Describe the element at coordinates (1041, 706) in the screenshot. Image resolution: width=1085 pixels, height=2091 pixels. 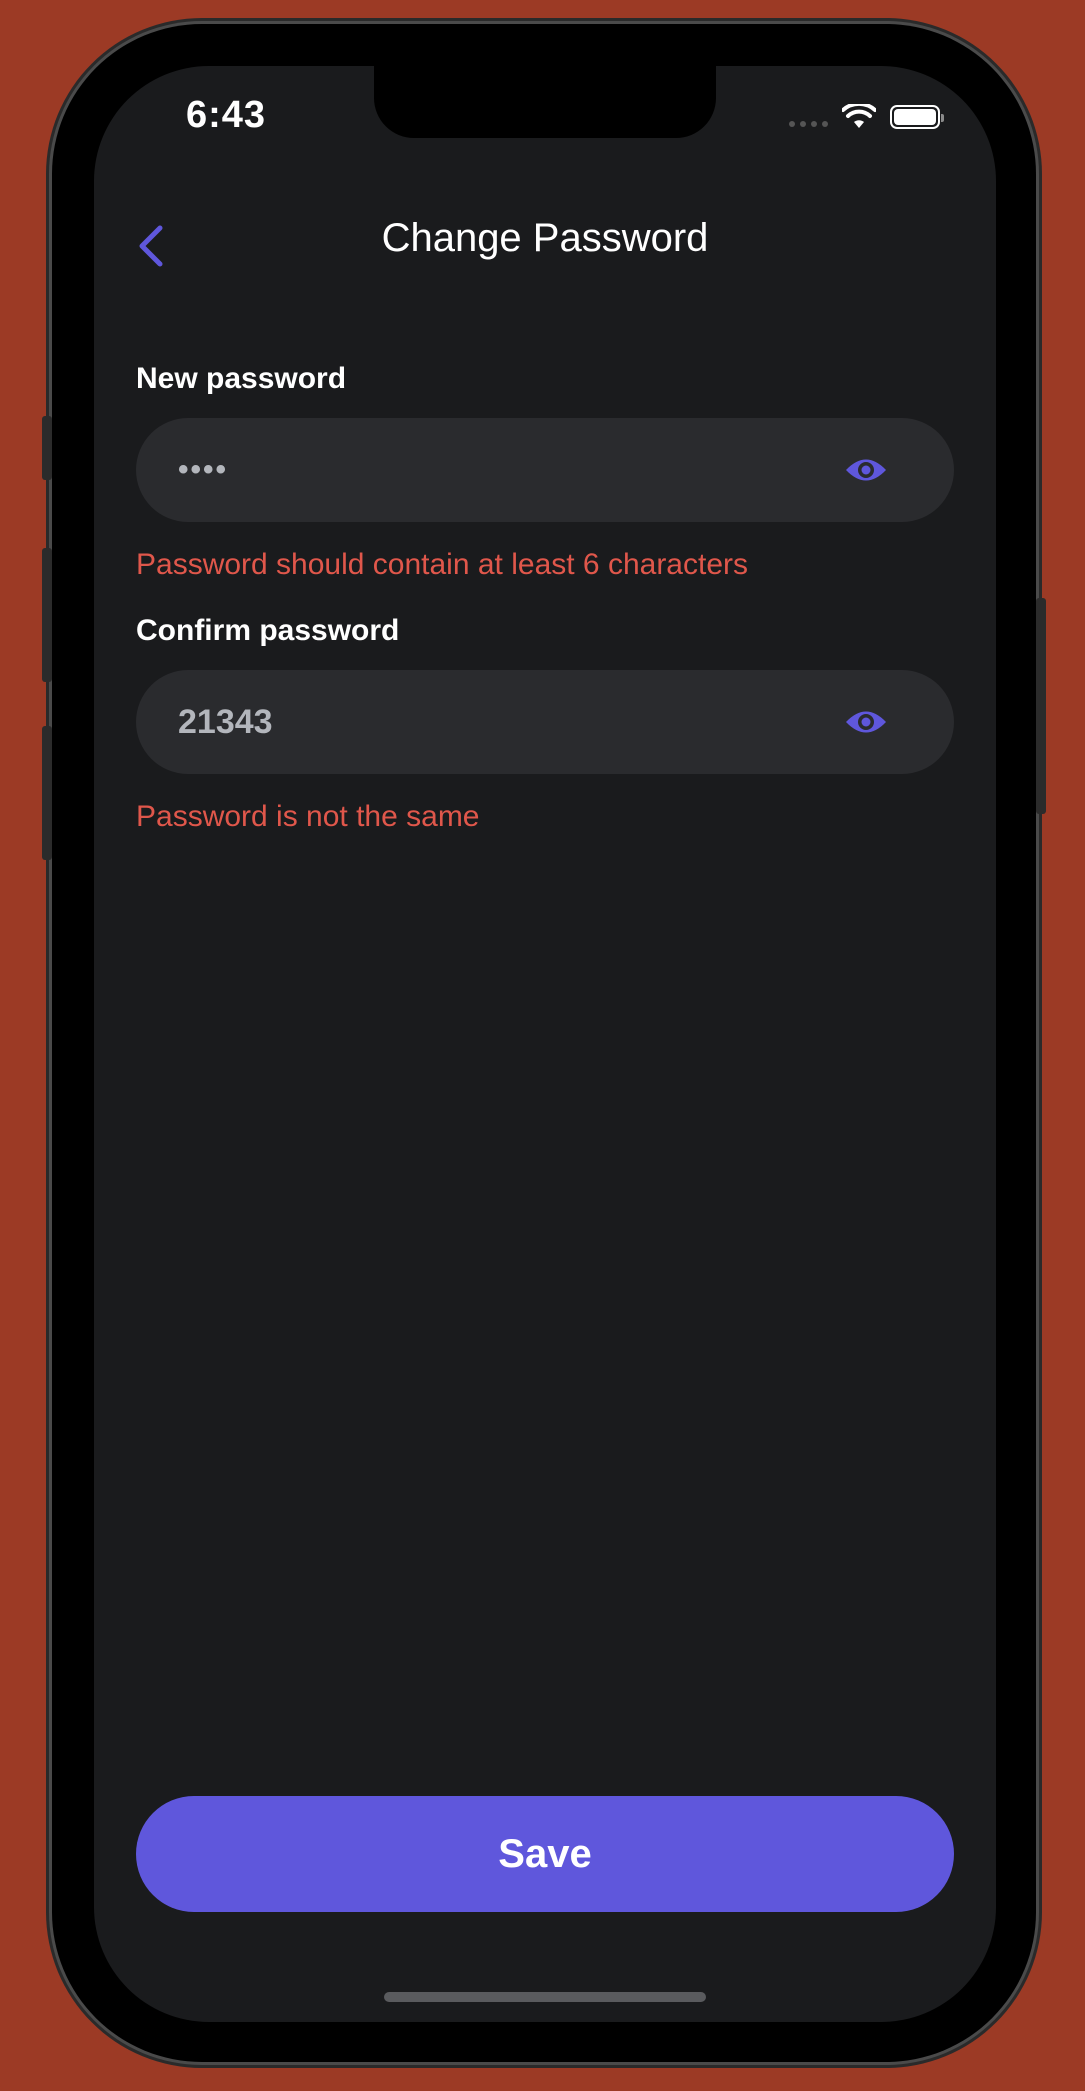
I see `phone-power-button` at that location.